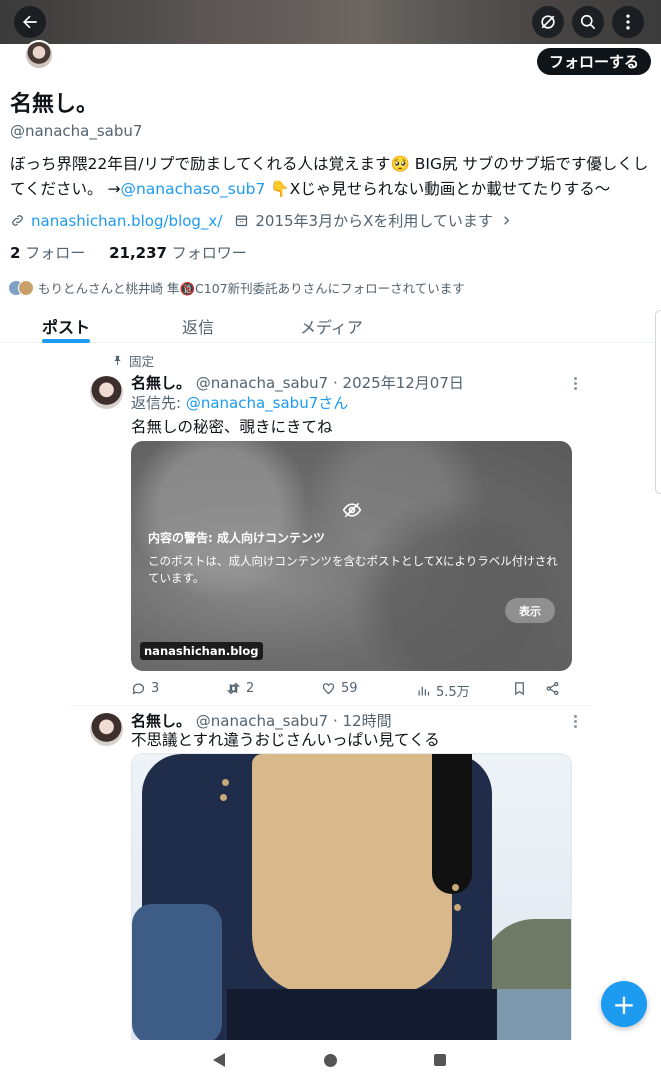 The height and width of the screenshot is (1080, 661). What do you see at coordinates (66, 341) in the screenshot?
I see `tab-indicator` at bounding box center [66, 341].